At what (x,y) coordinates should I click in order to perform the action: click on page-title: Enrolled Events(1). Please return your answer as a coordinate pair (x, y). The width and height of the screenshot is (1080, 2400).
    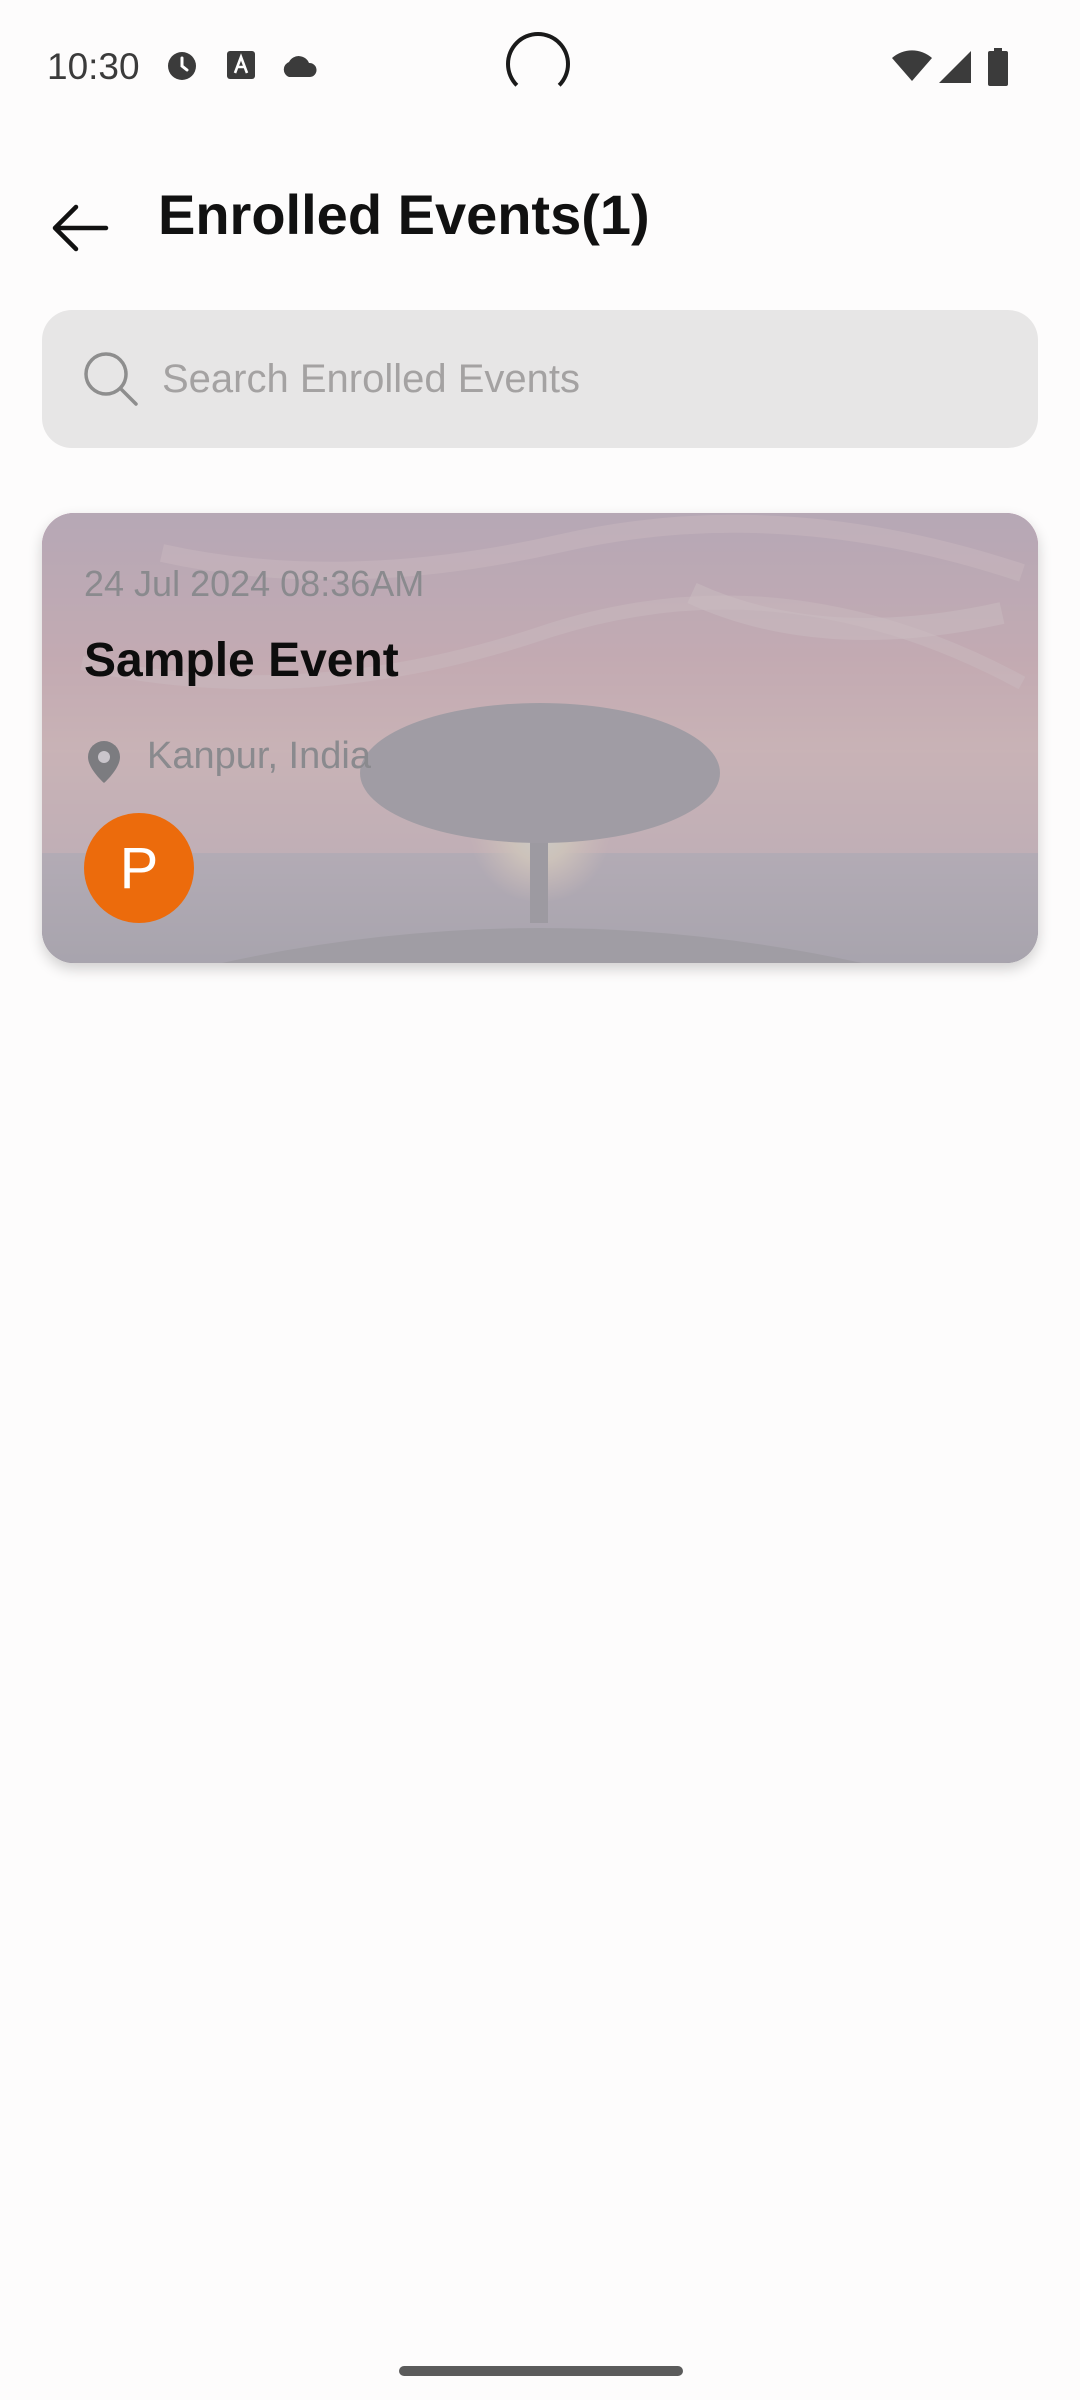
    Looking at the image, I should click on (404, 214).